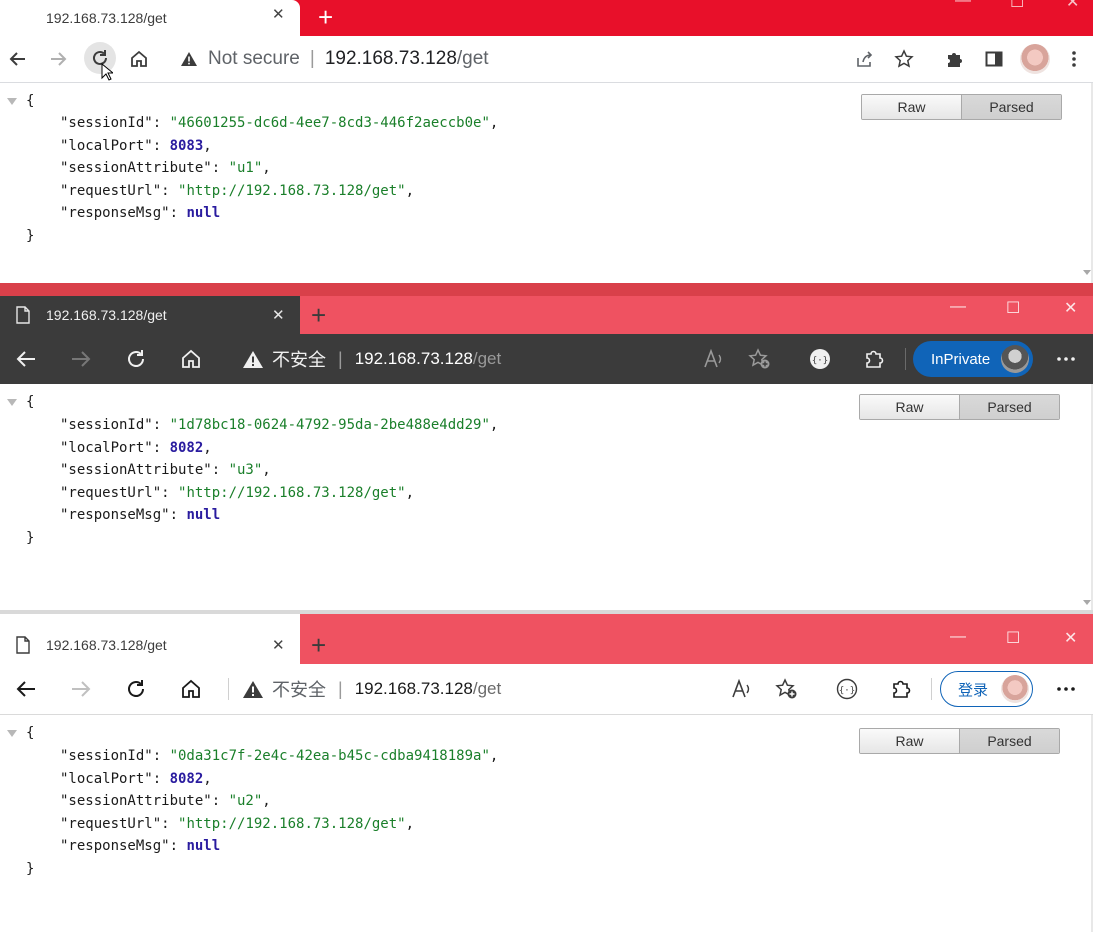 The height and width of the screenshot is (932, 1093). I want to click on sign-in-label: 登录, so click(973, 690).